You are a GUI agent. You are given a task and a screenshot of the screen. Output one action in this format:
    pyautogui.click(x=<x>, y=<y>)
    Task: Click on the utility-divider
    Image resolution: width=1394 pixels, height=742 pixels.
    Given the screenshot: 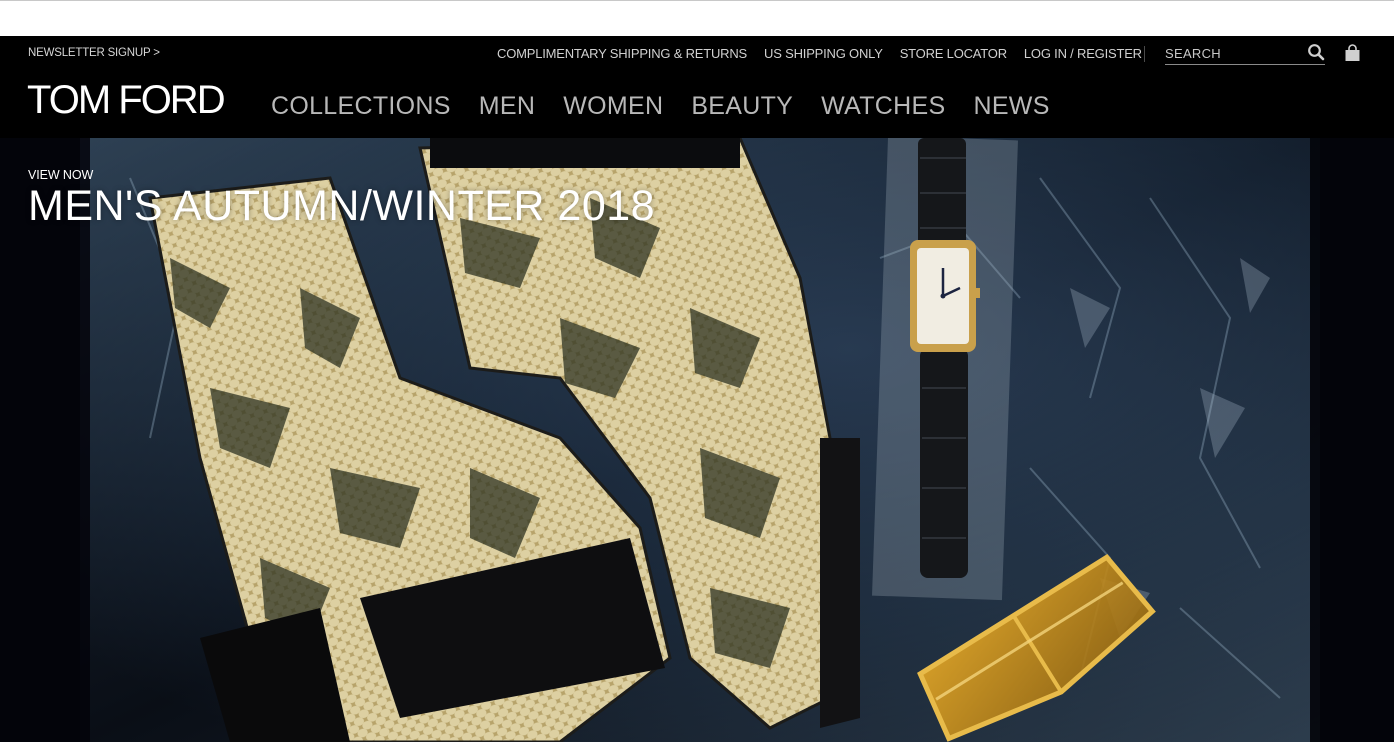 What is the action you would take?
    pyautogui.click(x=1144, y=54)
    